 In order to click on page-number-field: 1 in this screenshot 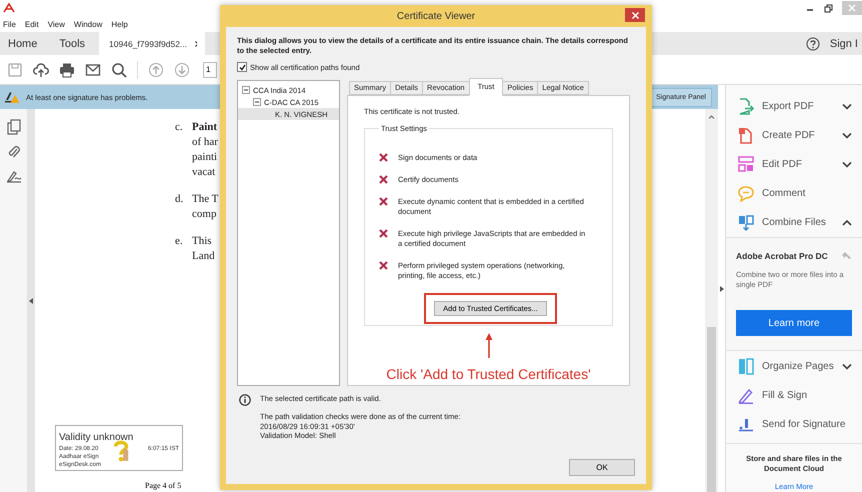, I will do `click(210, 70)`.